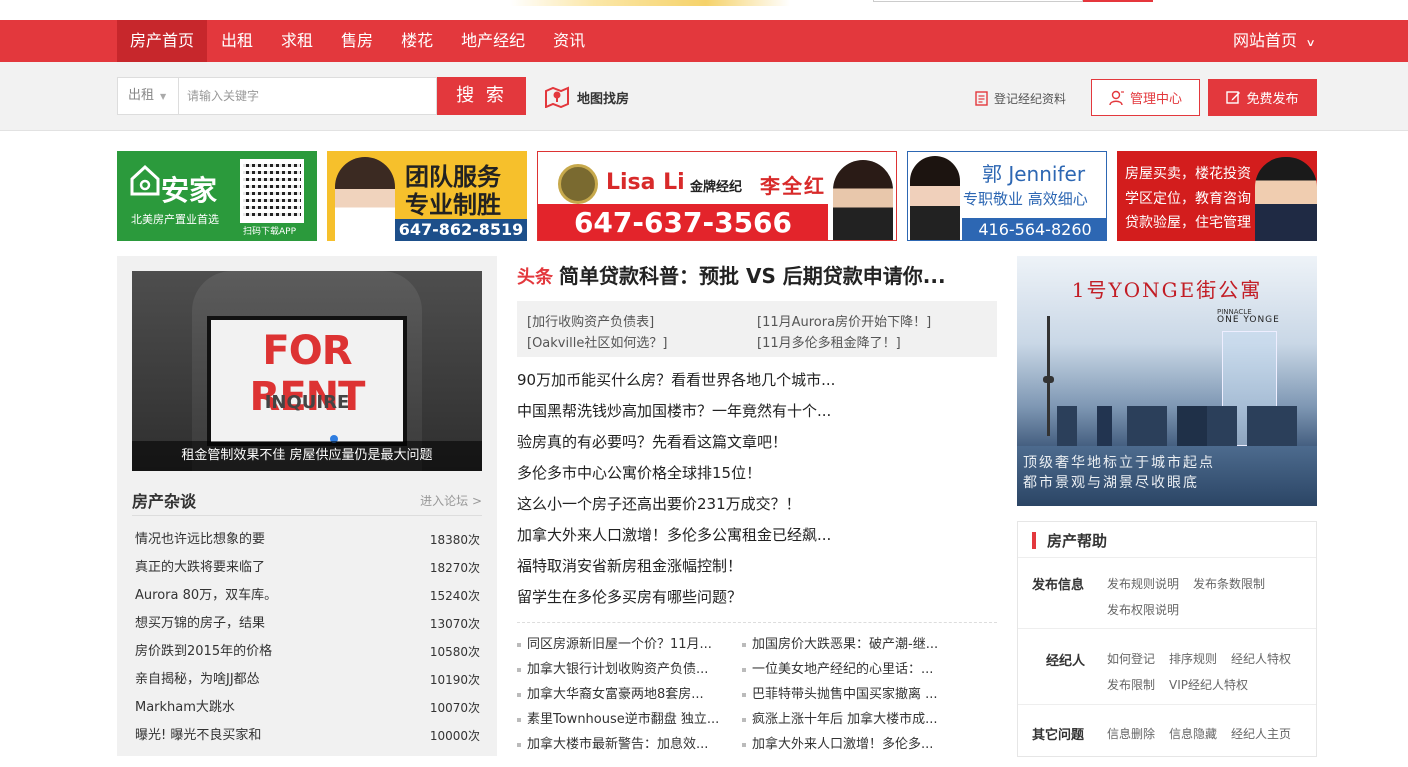 The width and height of the screenshot is (1408, 767). I want to click on news-item: 福特取消安省新房租金涨幅控制！, so click(757, 570).